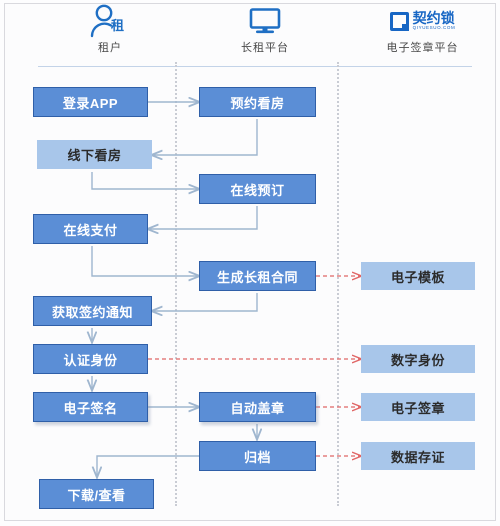 Image resolution: width=500 pixels, height=526 pixels. What do you see at coordinates (257, 276) in the screenshot?
I see `node-generate-contract: 生成长租合同` at bounding box center [257, 276].